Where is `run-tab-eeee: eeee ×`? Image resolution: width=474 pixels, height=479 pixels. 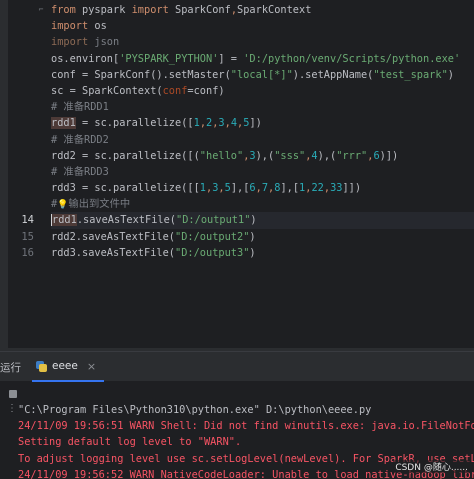
run-tab-eeee: eeee × is located at coordinates (68, 367).